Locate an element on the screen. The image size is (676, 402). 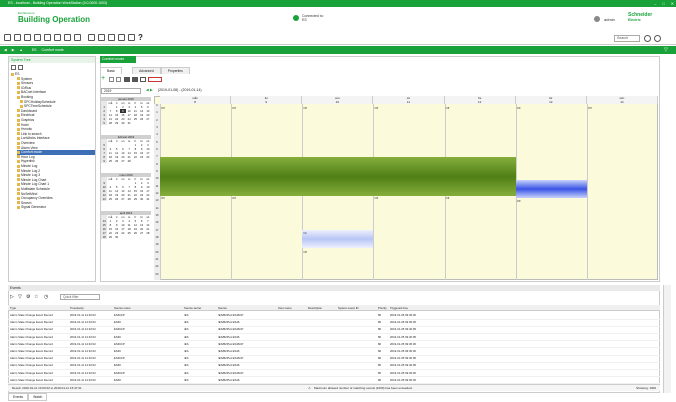
paste-icon is located at coordinates (67, 37).